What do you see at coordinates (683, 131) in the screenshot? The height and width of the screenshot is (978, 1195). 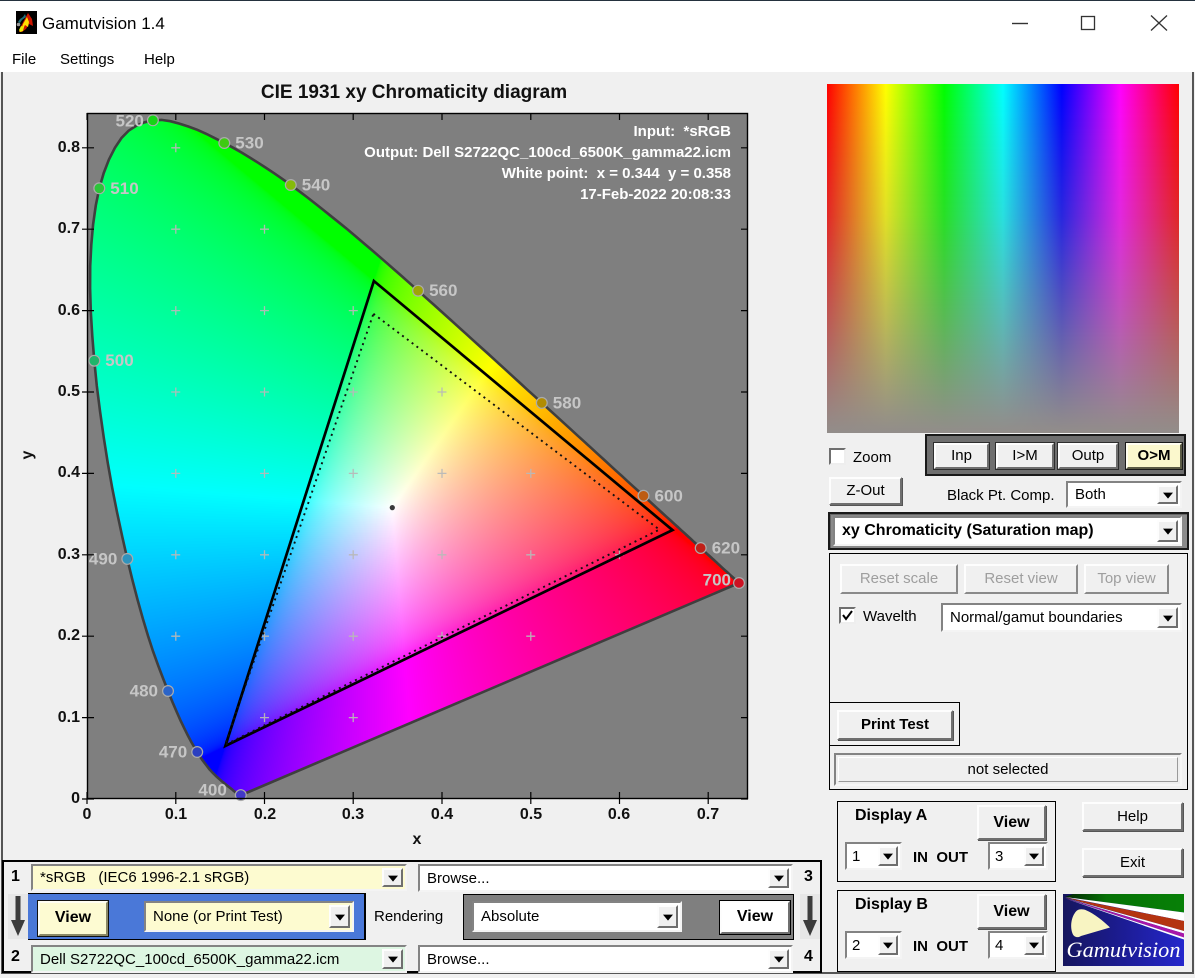 I see `svg-text: Input: *sRGB` at bounding box center [683, 131].